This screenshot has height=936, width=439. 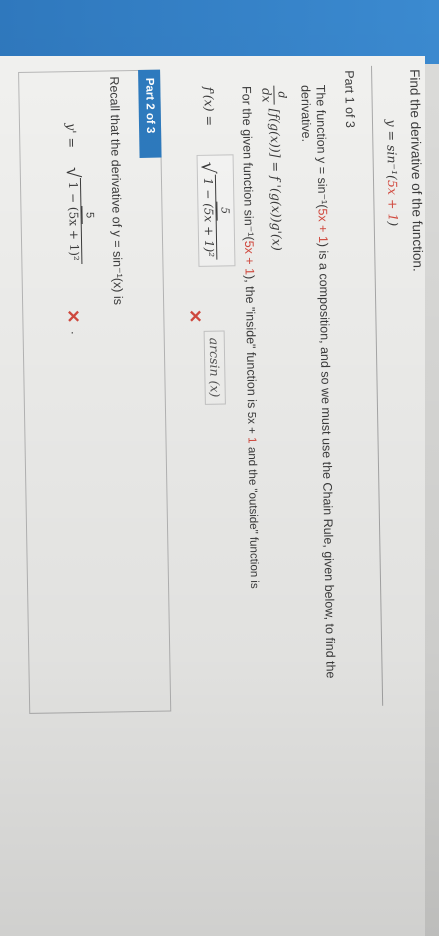 I want to click on yprime-fraction: 5 √ 1 − (5x + 1)², so click(x=80, y=215).